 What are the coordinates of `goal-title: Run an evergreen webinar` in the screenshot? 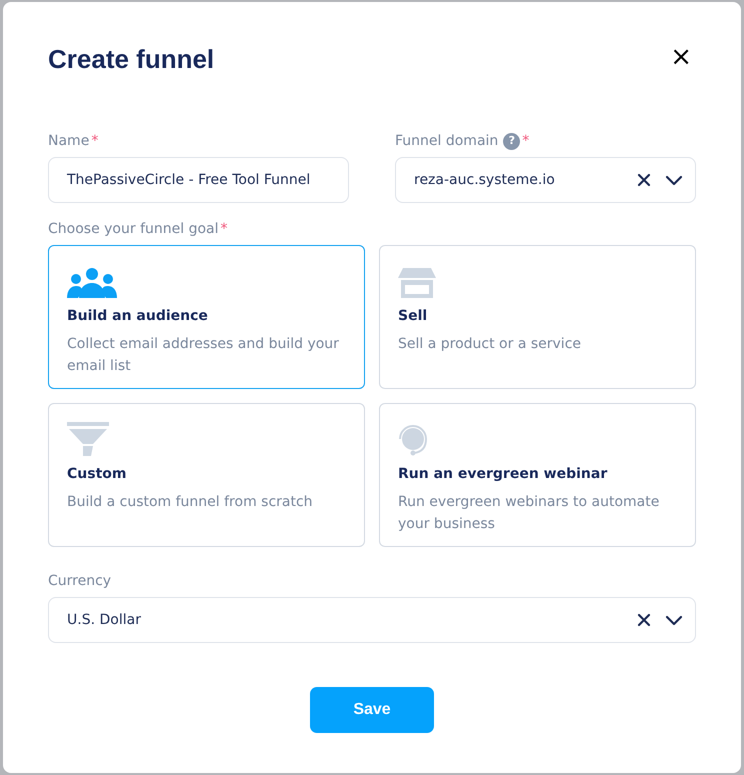 It's located at (503, 474).